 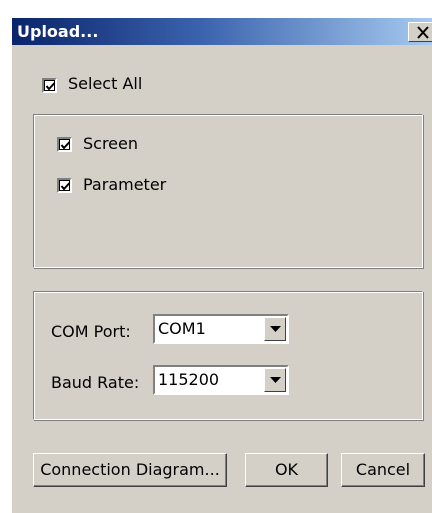 I want to click on cancel-button: Cancel, so click(x=383, y=470).